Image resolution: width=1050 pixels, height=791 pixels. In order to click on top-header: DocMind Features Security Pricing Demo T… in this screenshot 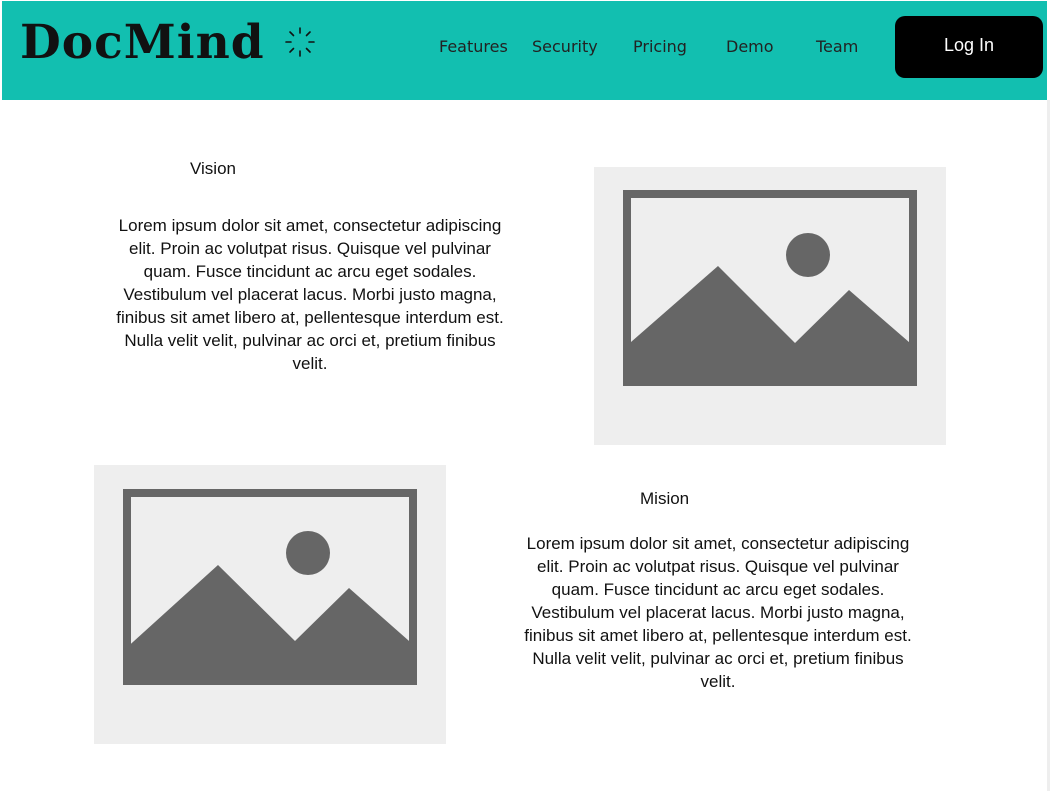, I will do `click(524, 50)`.